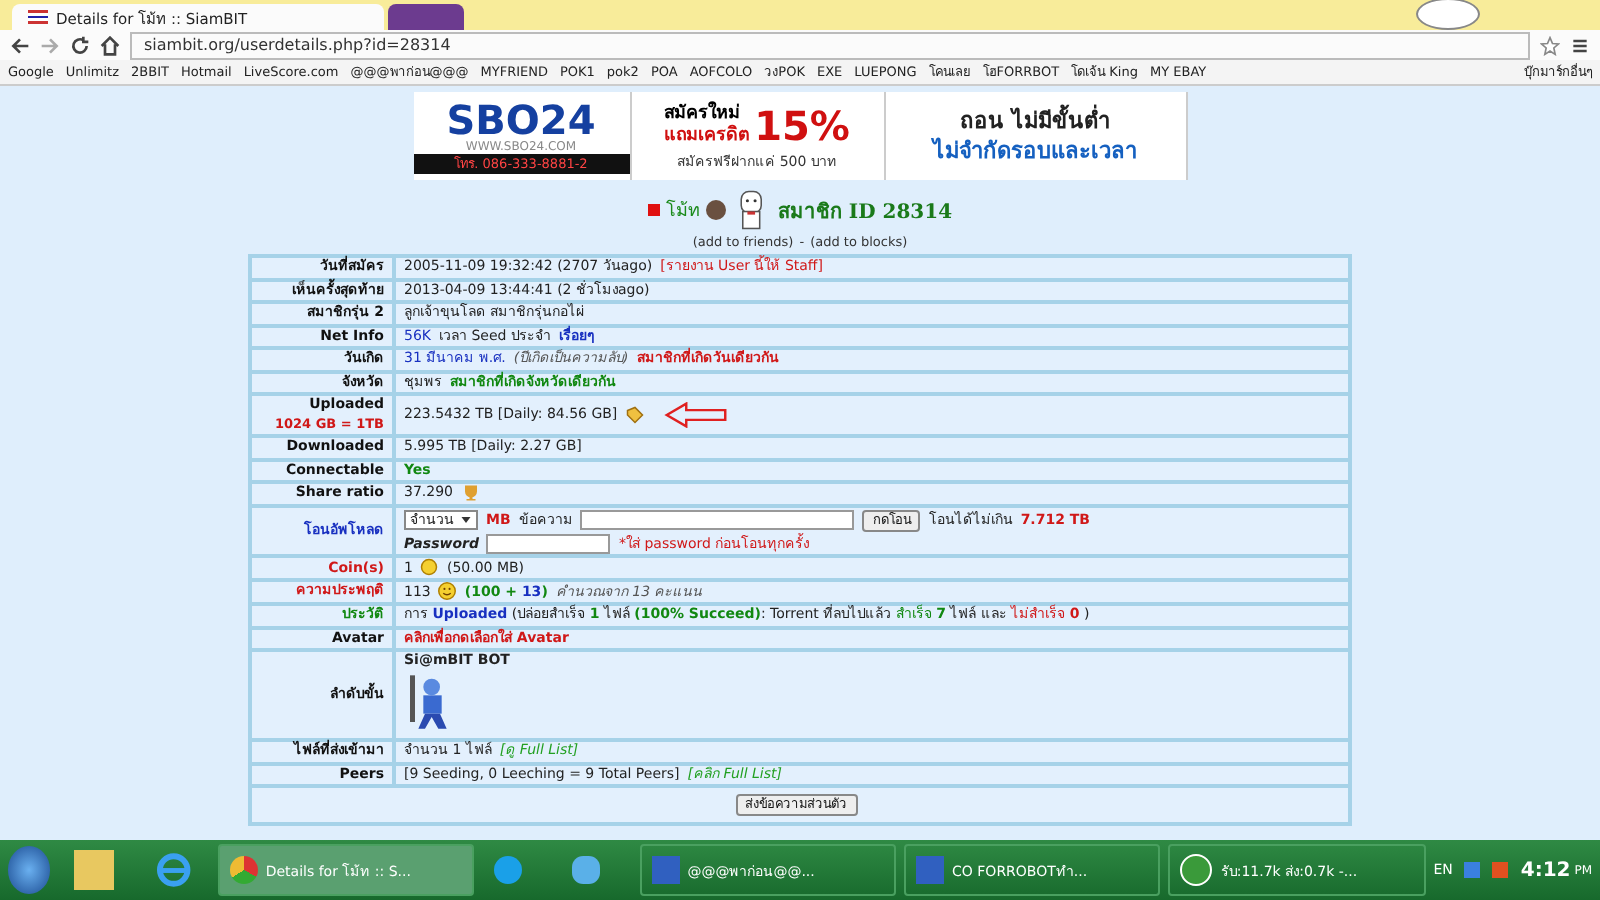 Image resolution: width=1600 pixels, height=900 pixels. Describe the element at coordinates (110, 45) in the screenshot. I see `home-icon` at that location.